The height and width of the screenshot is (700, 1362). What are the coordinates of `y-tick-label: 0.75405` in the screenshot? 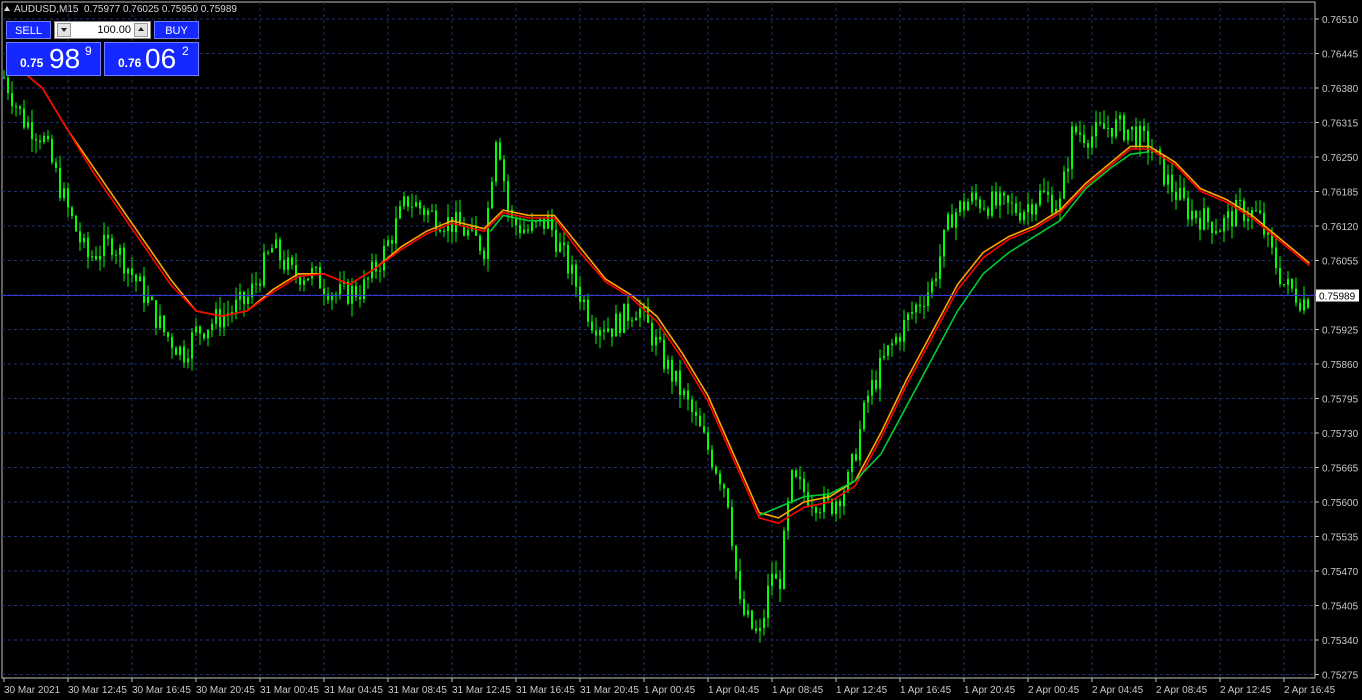 It's located at (1340, 607).